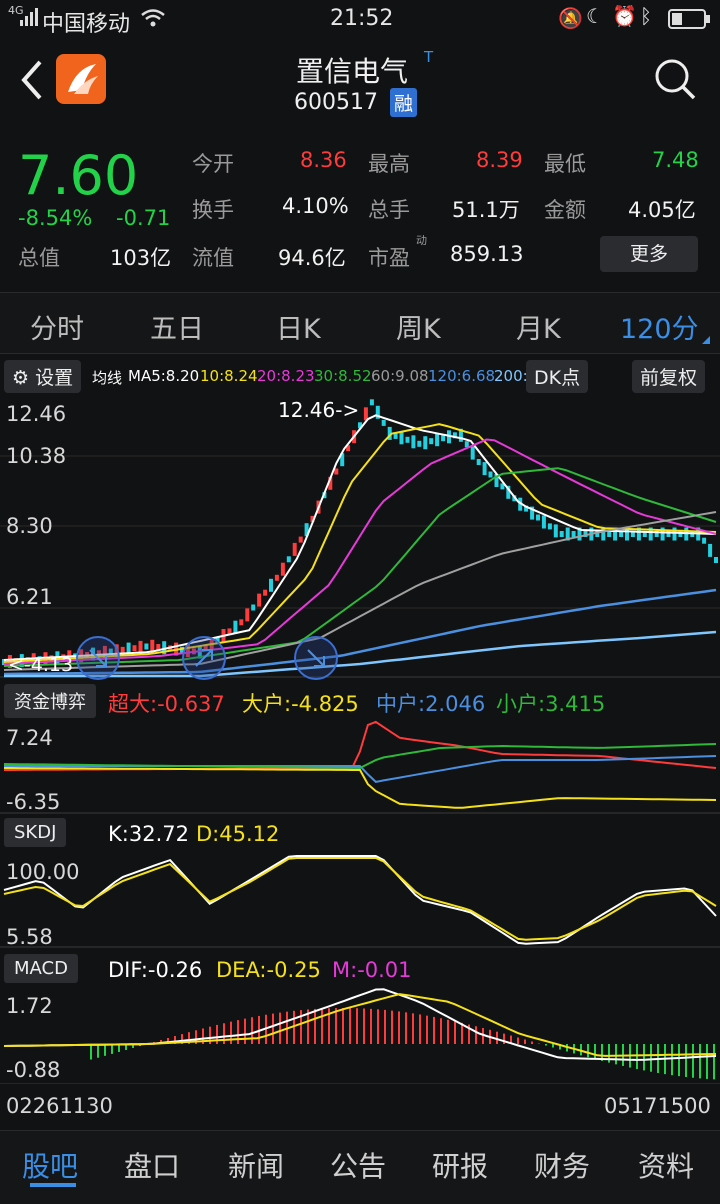  I want to click on skdj-k-line, so click(360, 900).